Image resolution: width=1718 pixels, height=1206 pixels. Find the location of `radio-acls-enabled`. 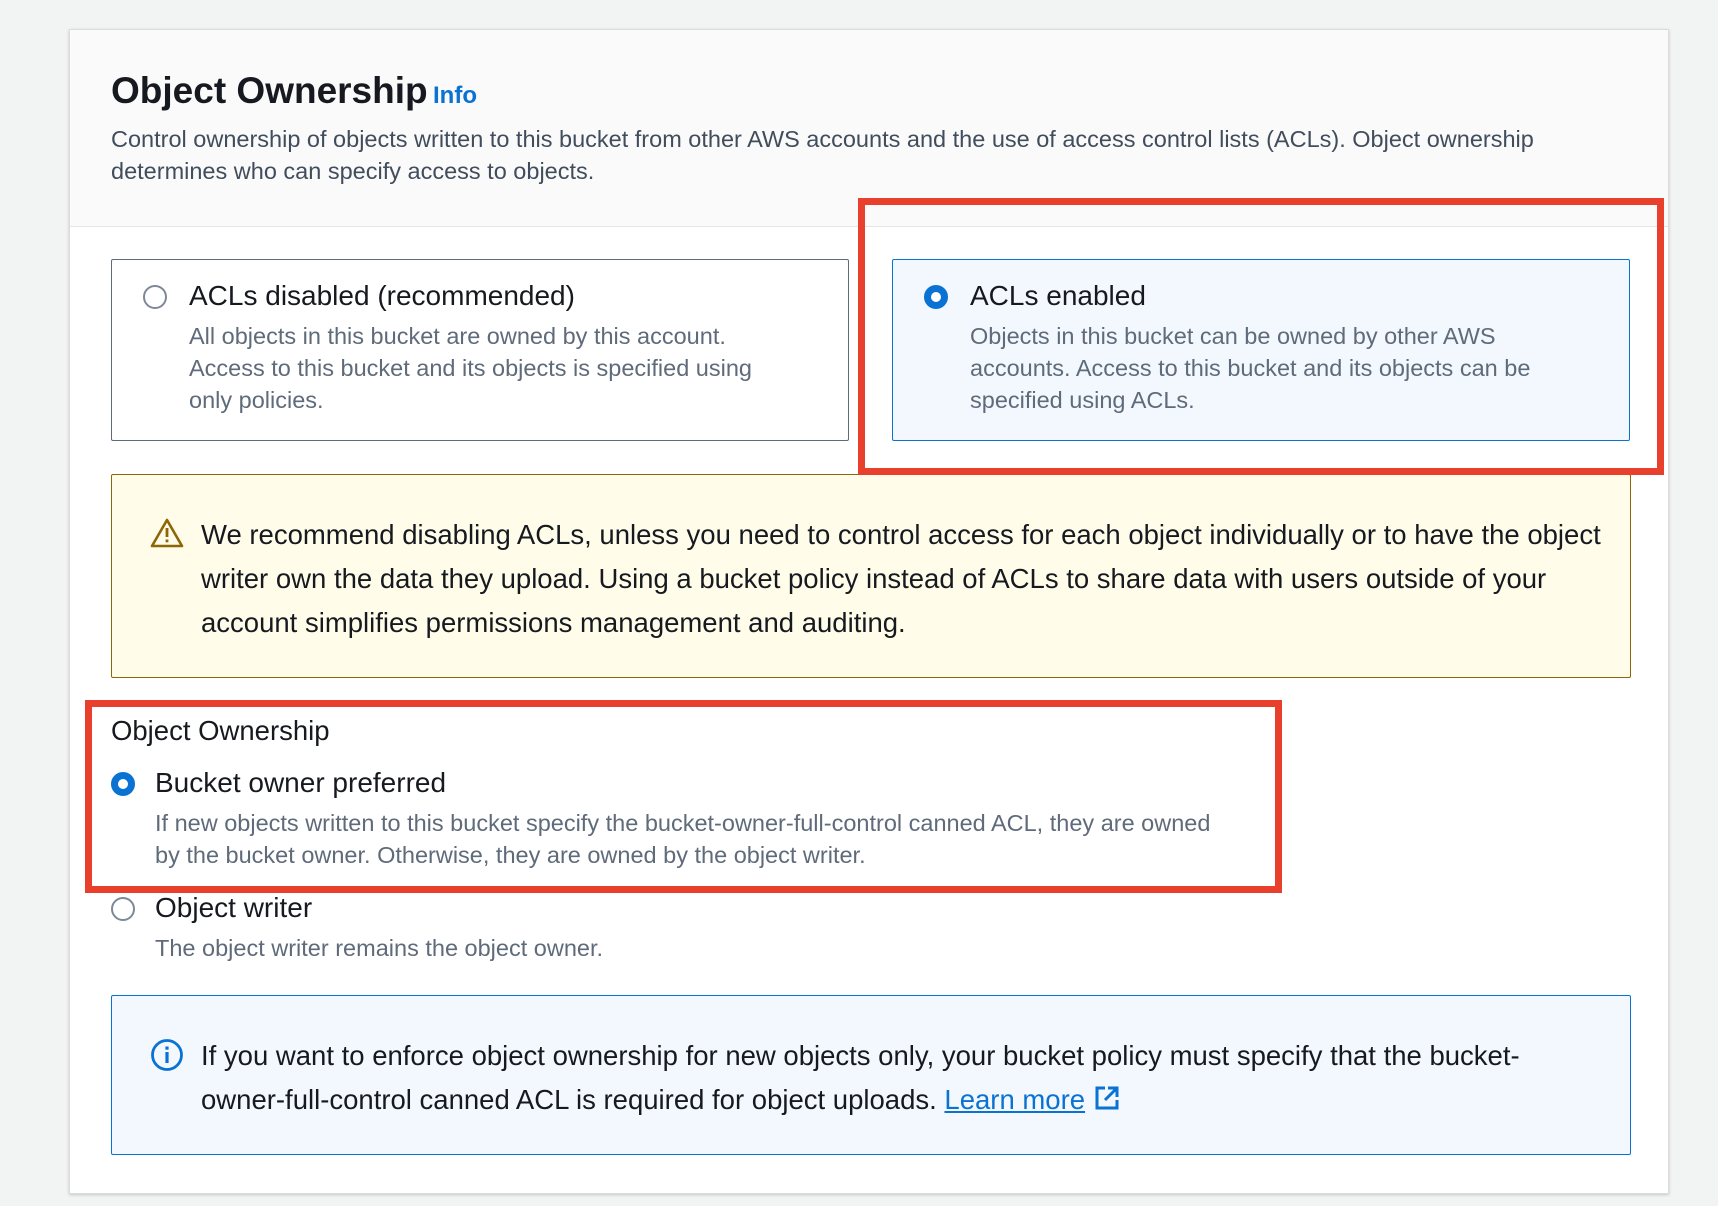

radio-acls-enabled is located at coordinates (936, 297).